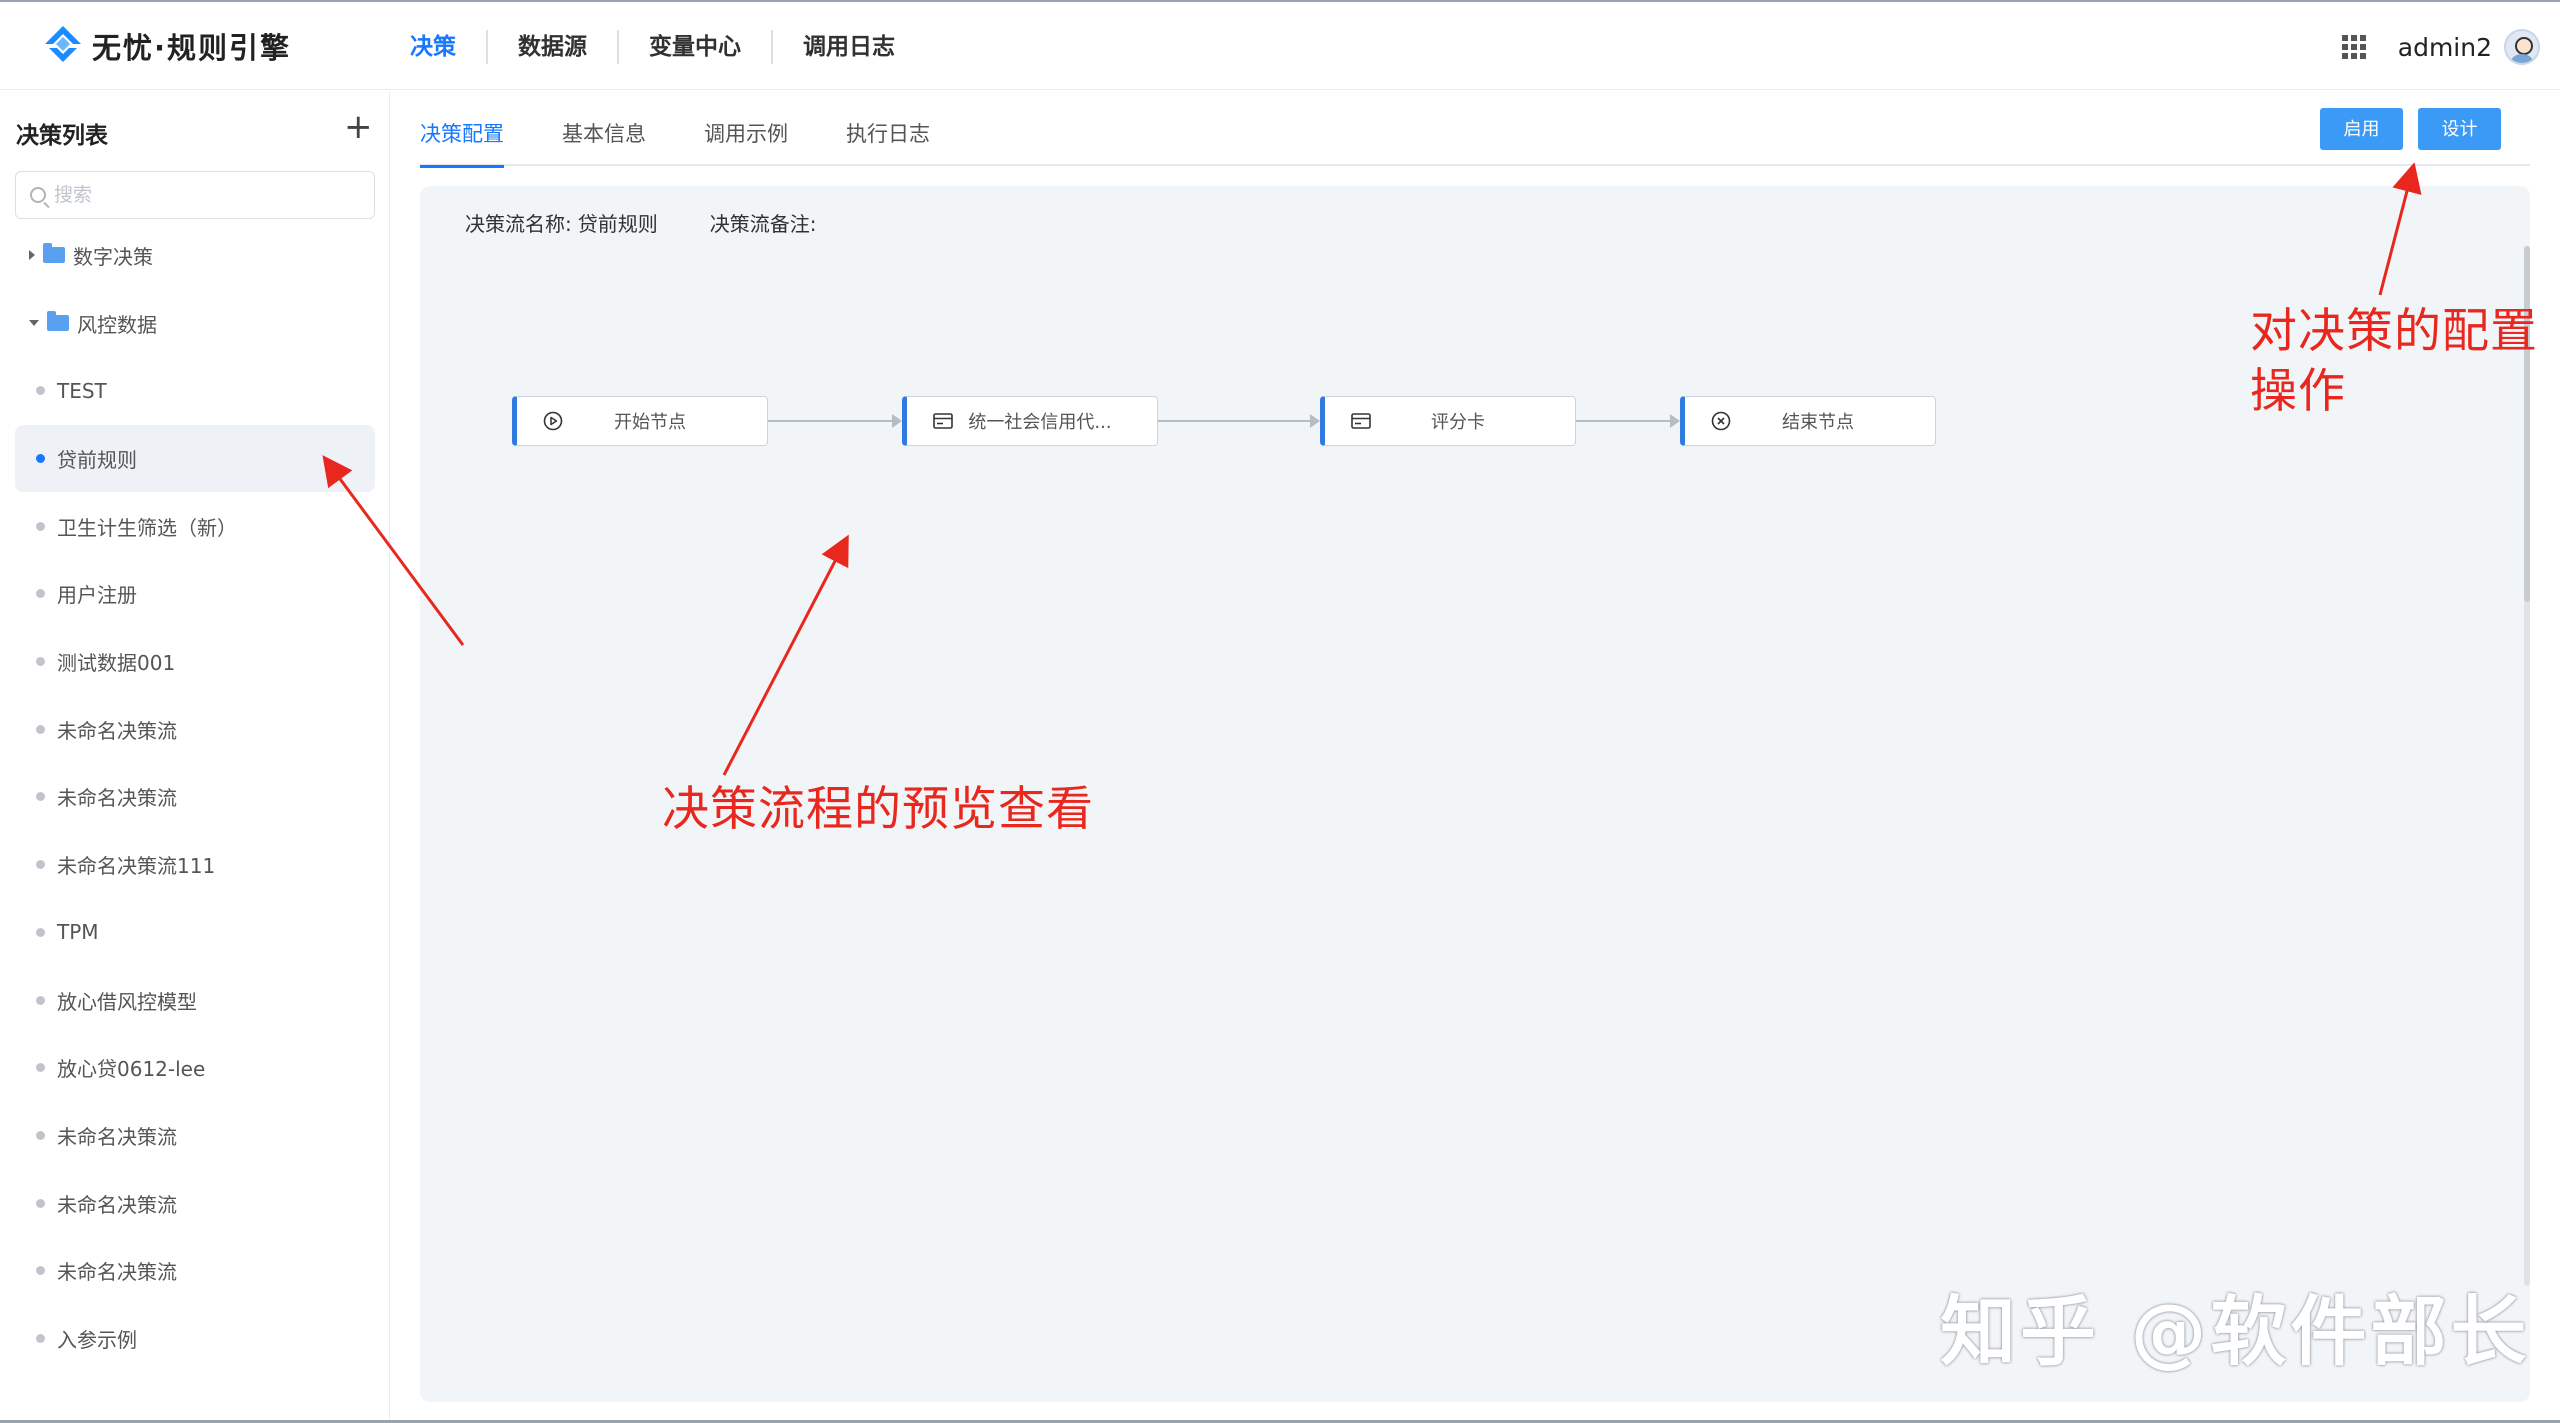 The height and width of the screenshot is (1423, 2560). I want to click on flow-node-end: 结束节点, so click(1808, 421).